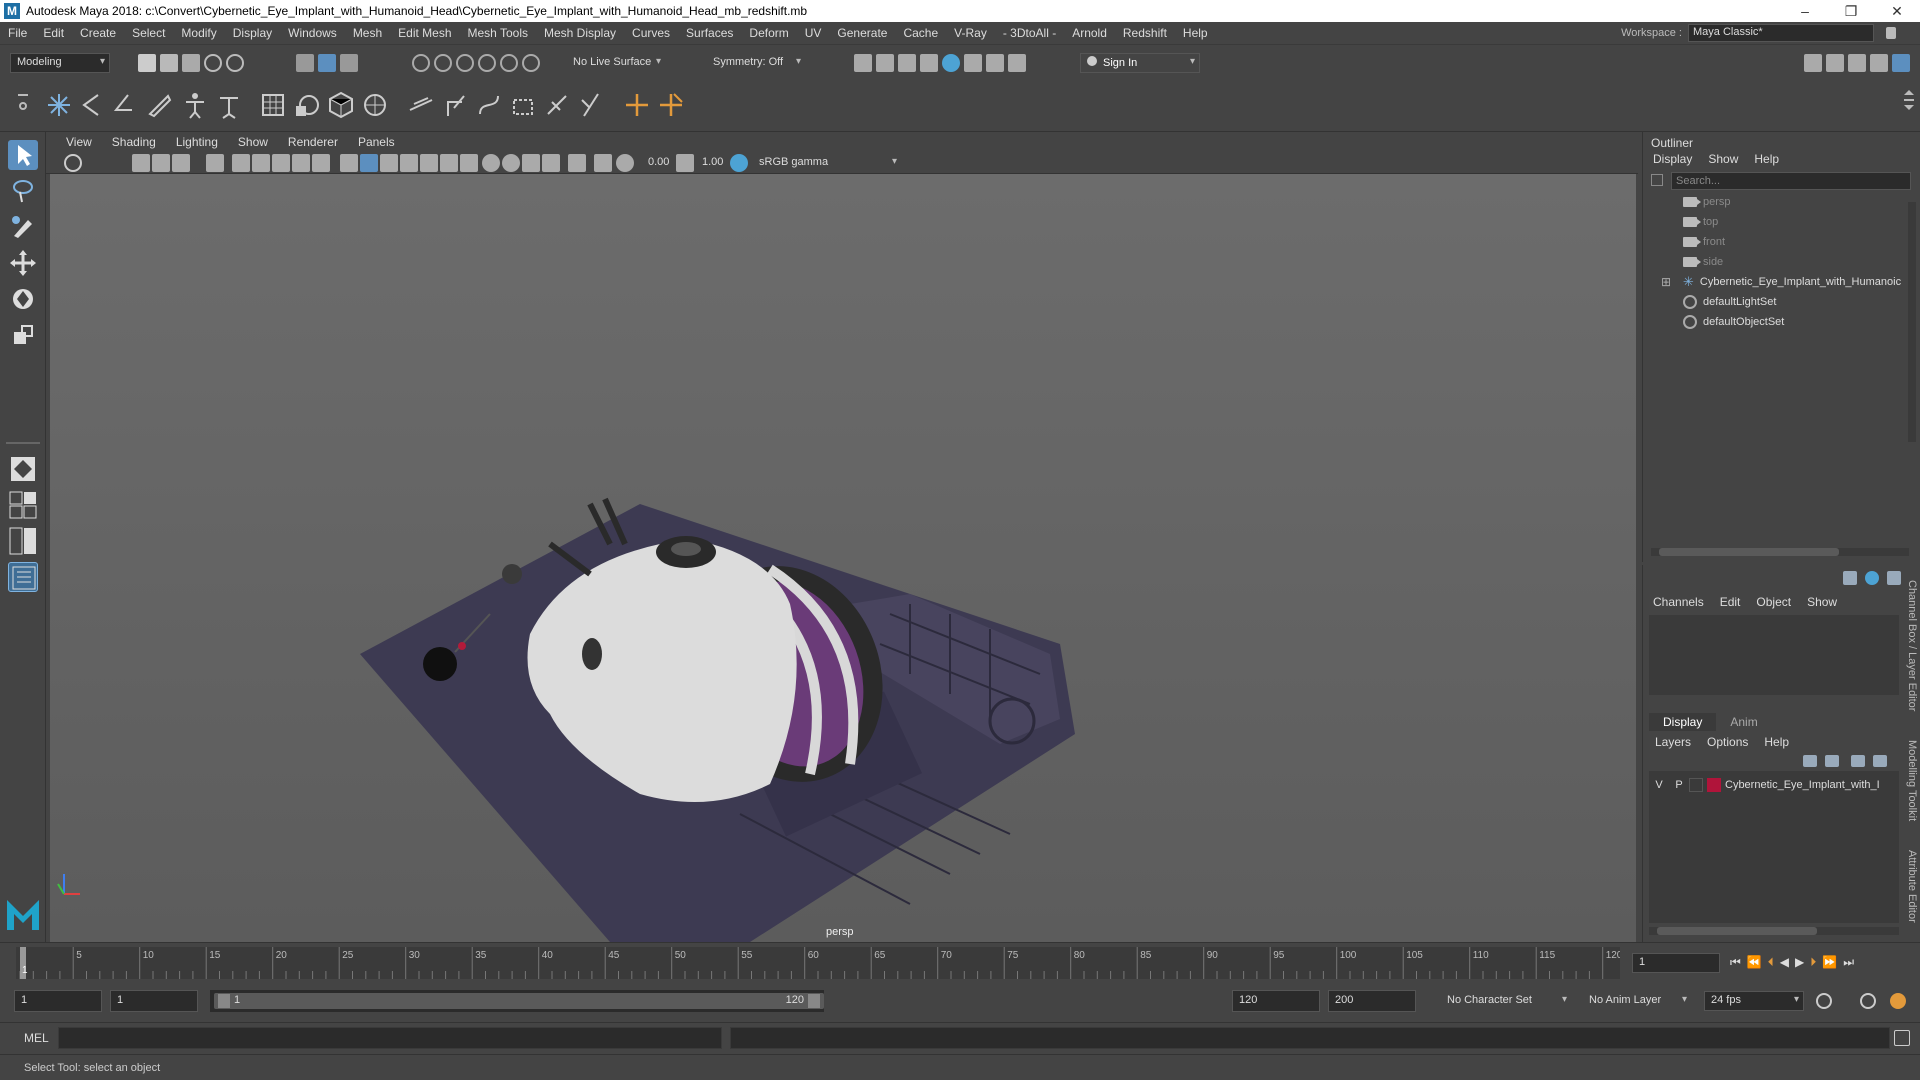 The height and width of the screenshot is (1080, 1920). I want to click on single-pane-layout-icon, so click(23, 505).